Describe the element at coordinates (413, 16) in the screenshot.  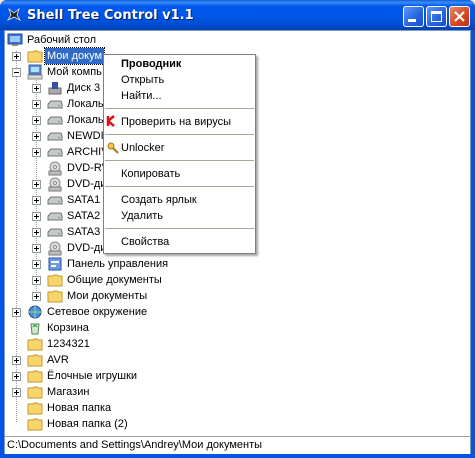
I see `minimize-button` at that location.